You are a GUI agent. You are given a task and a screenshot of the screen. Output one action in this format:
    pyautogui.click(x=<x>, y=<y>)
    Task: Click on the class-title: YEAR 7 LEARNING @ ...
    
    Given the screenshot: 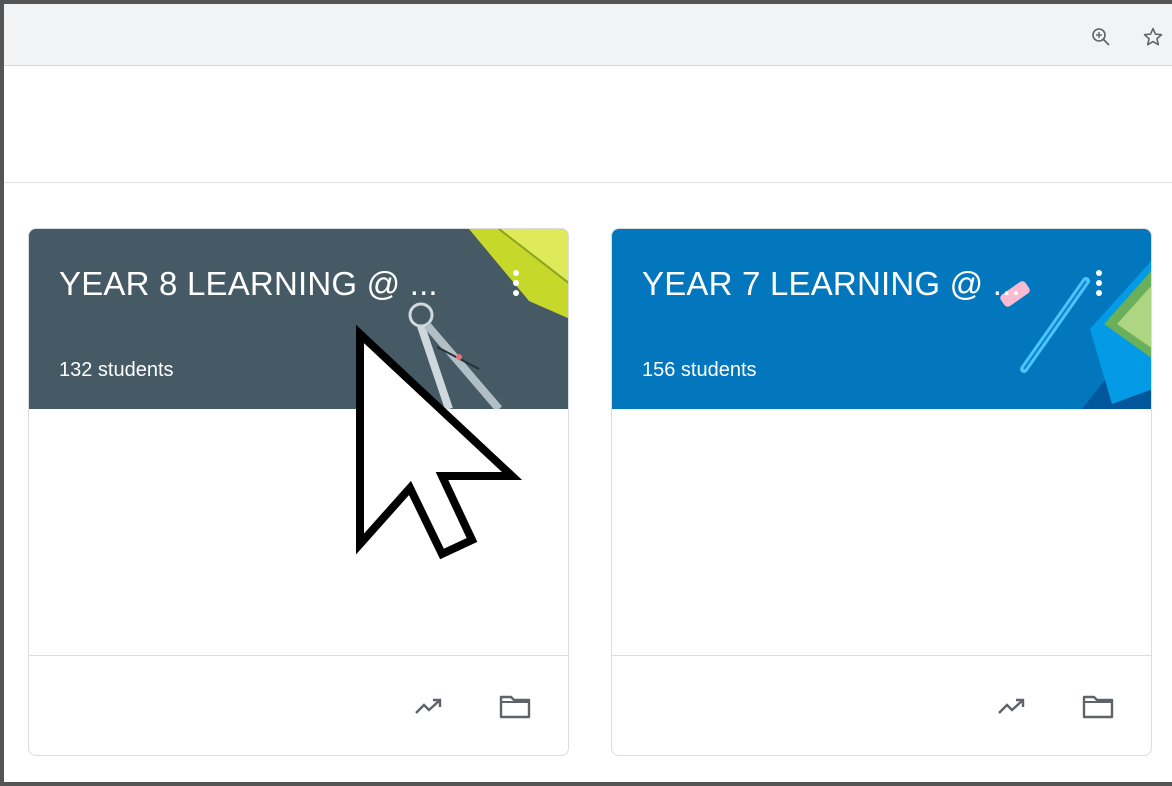 What is the action you would take?
    pyautogui.click(x=862, y=284)
    